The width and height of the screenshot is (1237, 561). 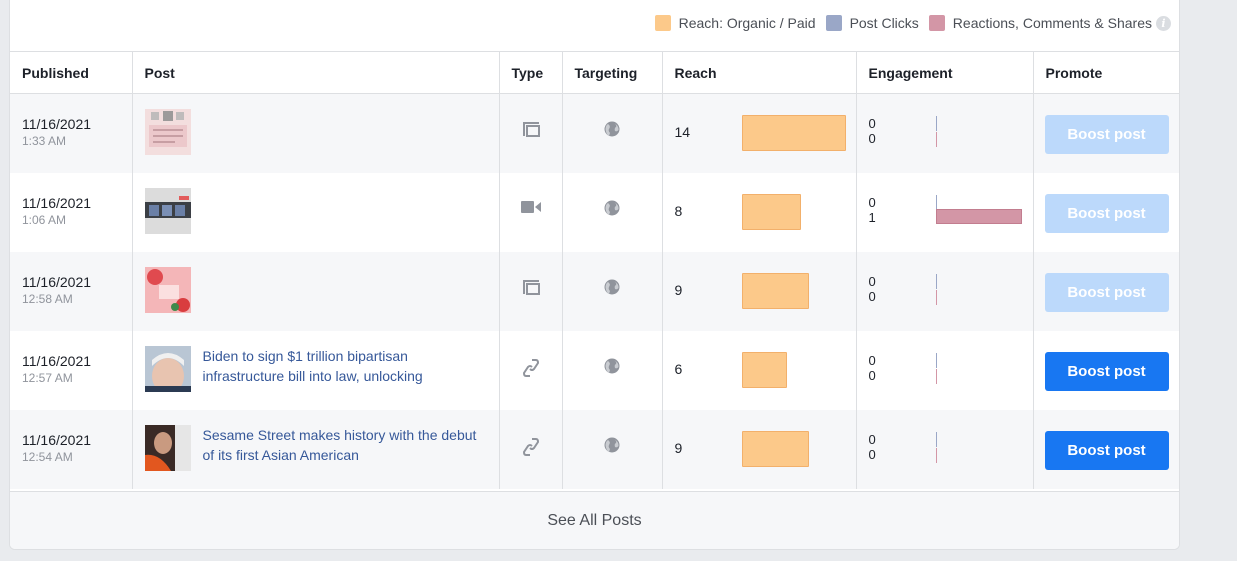 What do you see at coordinates (884, 23) in the screenshot?
I see `legend-label-clicks: Post Clicks` at bounding box center [884, 23].